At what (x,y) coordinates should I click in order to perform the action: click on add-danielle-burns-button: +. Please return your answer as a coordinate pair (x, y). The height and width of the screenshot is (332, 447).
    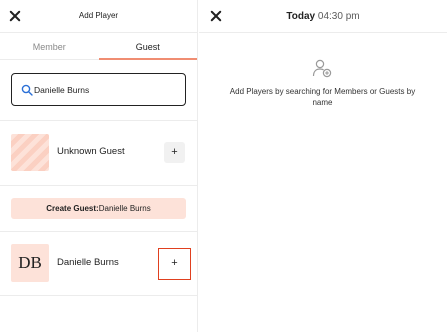
    Looking at the image, I should click on (174, 263).